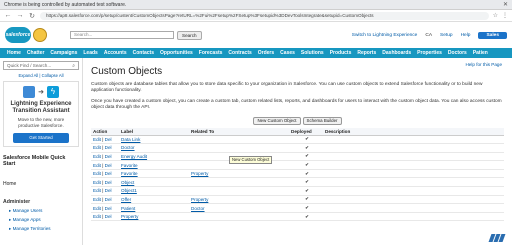  What do you see at coordinates (20, 15) in the screenshot?
I see `forward-icon: →` at bounding box center [20, 15].